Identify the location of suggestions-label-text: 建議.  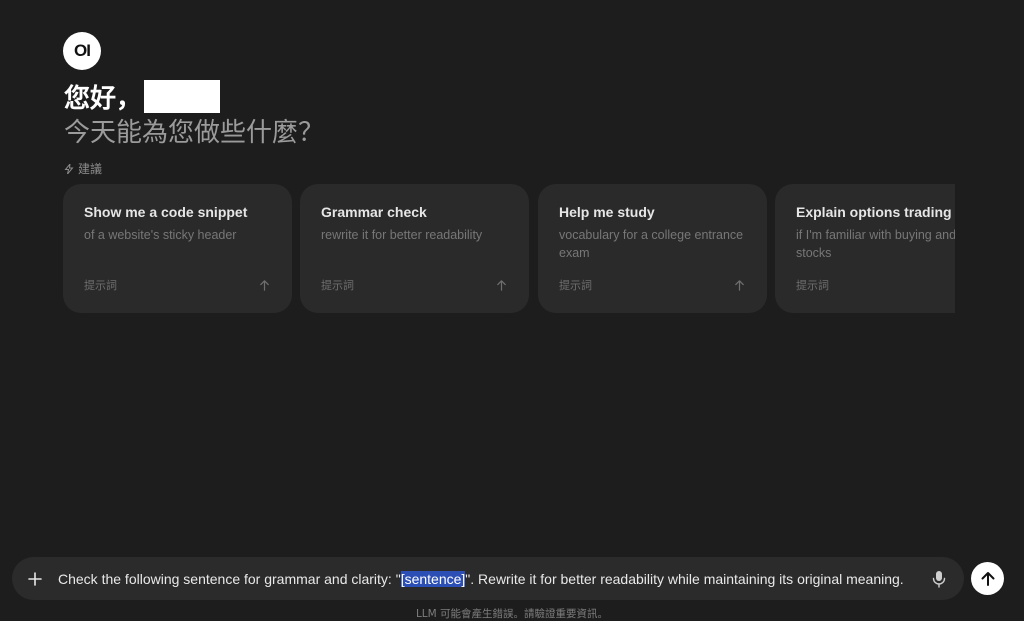
(90, 169).